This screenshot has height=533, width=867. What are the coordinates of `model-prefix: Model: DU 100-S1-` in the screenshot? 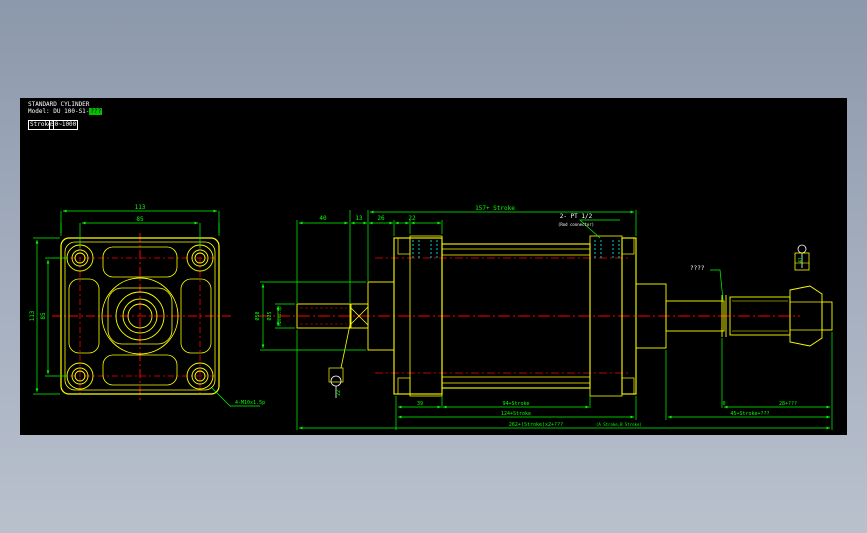 It's located at (59, 111).